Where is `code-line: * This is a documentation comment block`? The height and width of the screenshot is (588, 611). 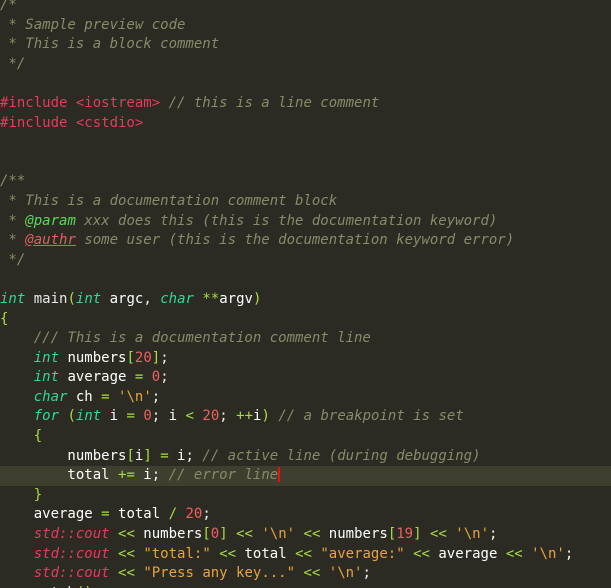
code-line: * This is a documentation comment block is located at coordinates (305, 202).